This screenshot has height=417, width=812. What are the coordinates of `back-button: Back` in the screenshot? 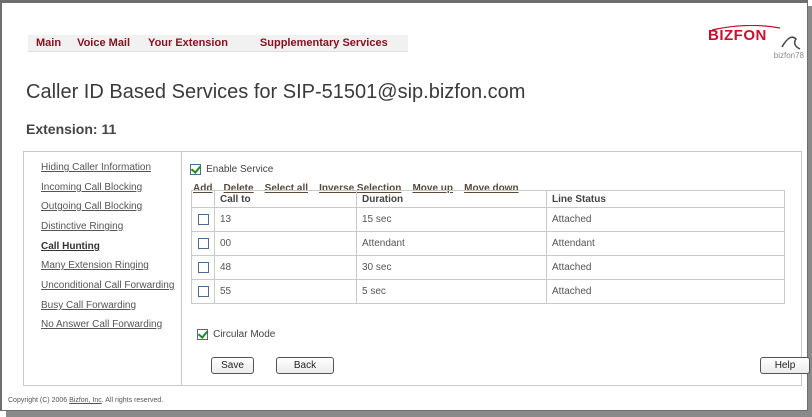 It's located at (305, 365).